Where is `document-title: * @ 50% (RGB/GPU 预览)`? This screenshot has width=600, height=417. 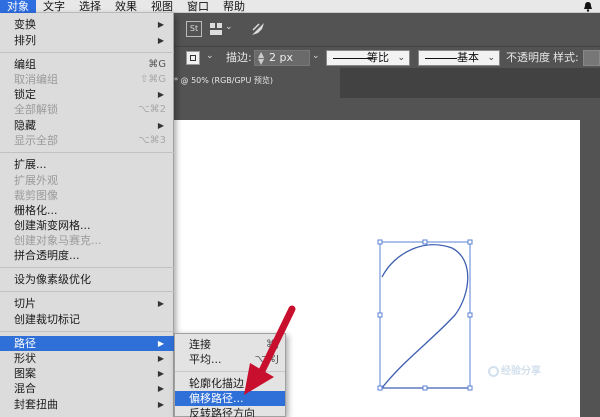 document-title: * @ 50% (RGB/GPU 预览) is located at coordinates (224, 80).